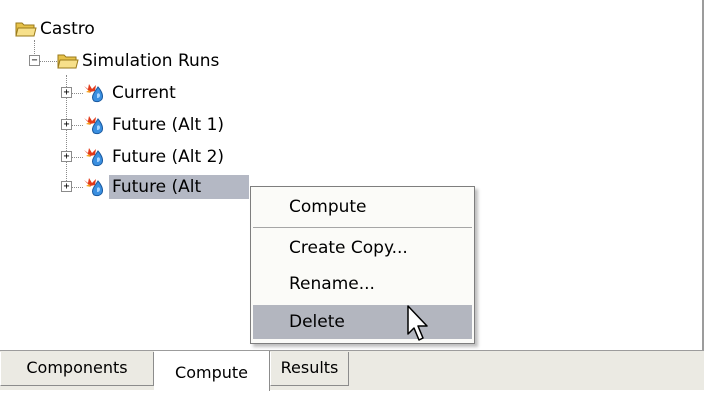 This screenshot has width=704, height=395. I want to click on tree-node-castro: Castro, so click(56, 29).